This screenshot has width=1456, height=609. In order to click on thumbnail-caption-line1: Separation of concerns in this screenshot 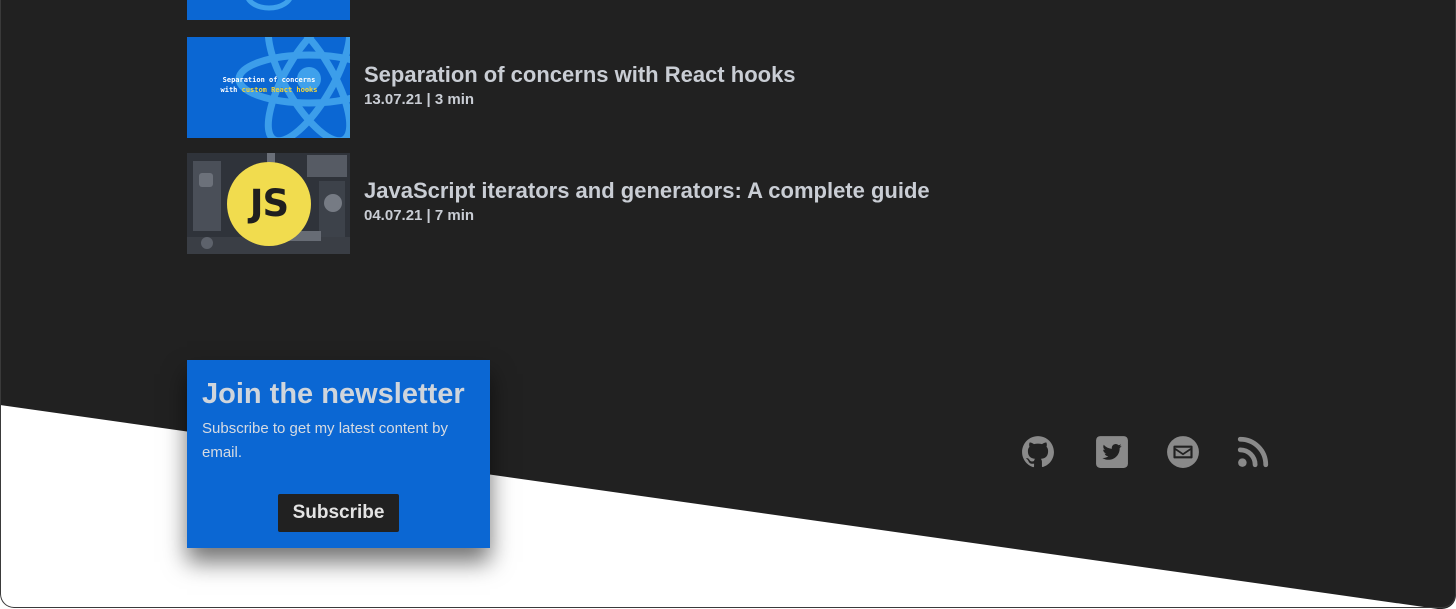, I will do `click(269, 80)`.